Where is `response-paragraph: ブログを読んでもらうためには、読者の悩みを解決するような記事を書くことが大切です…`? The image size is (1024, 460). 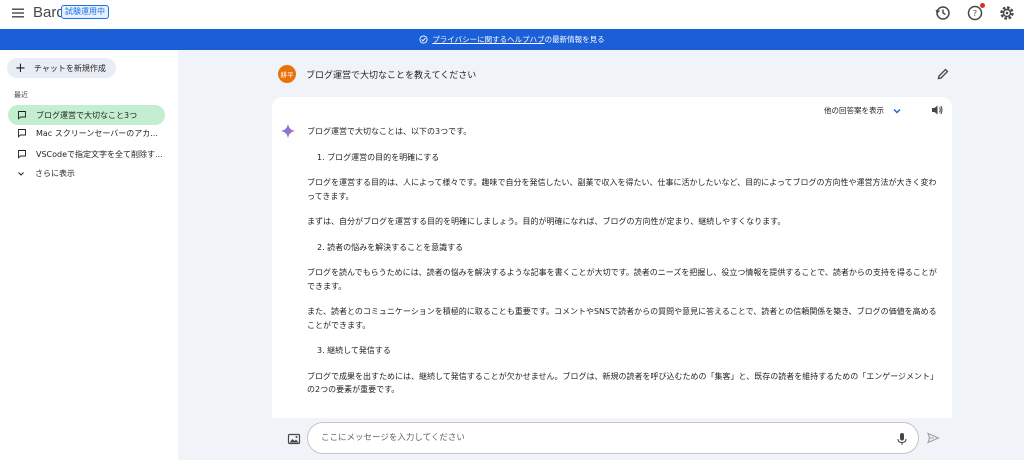
response-paragraph: ブログを読んでもらうためには、読者の悩みを解決するような記事を書くことが大切です… is located at coordinates (622, 279).